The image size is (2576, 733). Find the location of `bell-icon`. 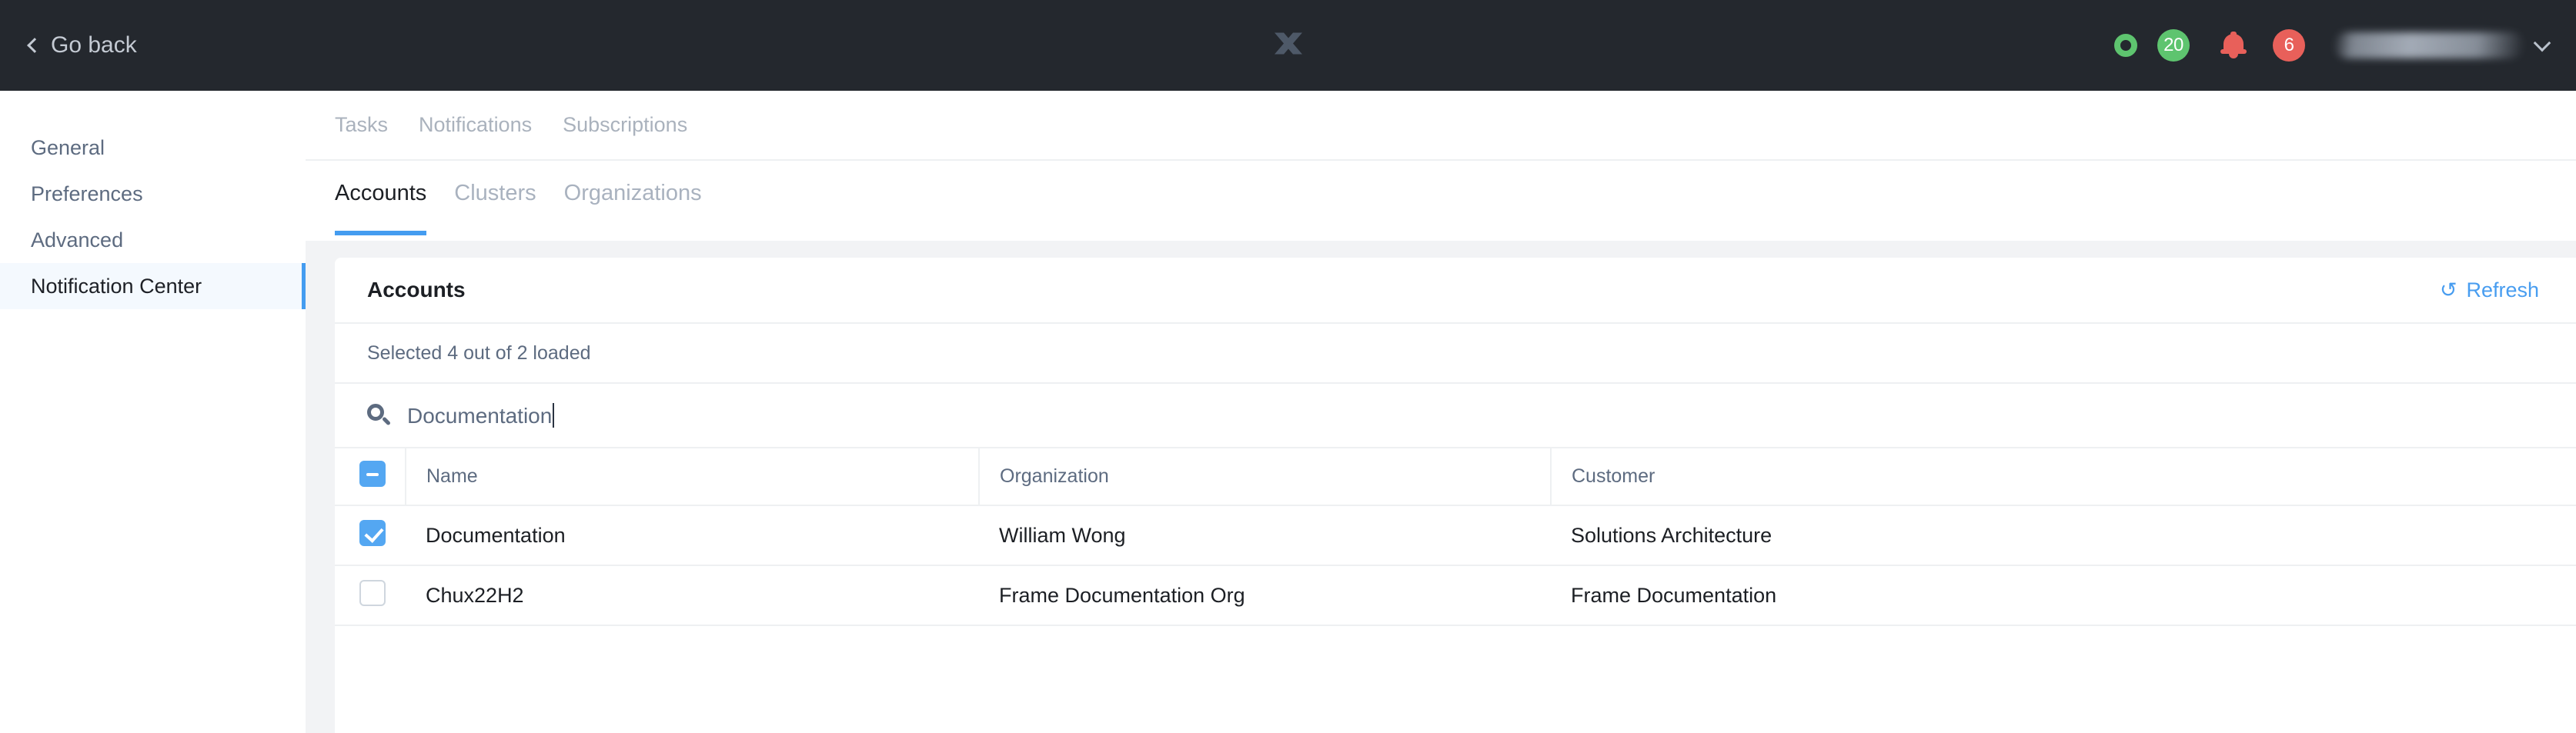

bell-icon is located at coordinates (2233, 45).